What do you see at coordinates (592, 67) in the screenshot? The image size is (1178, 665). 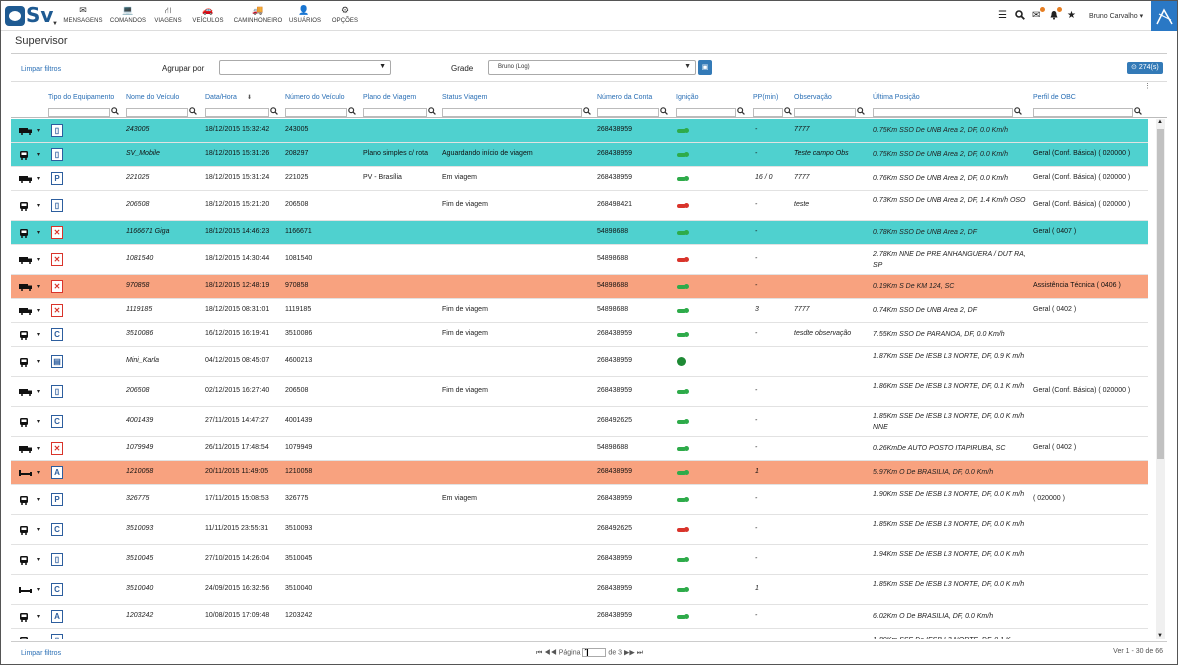 I see `grid-select: Bruno (Log) ▼` at bounding box center [592, 67].